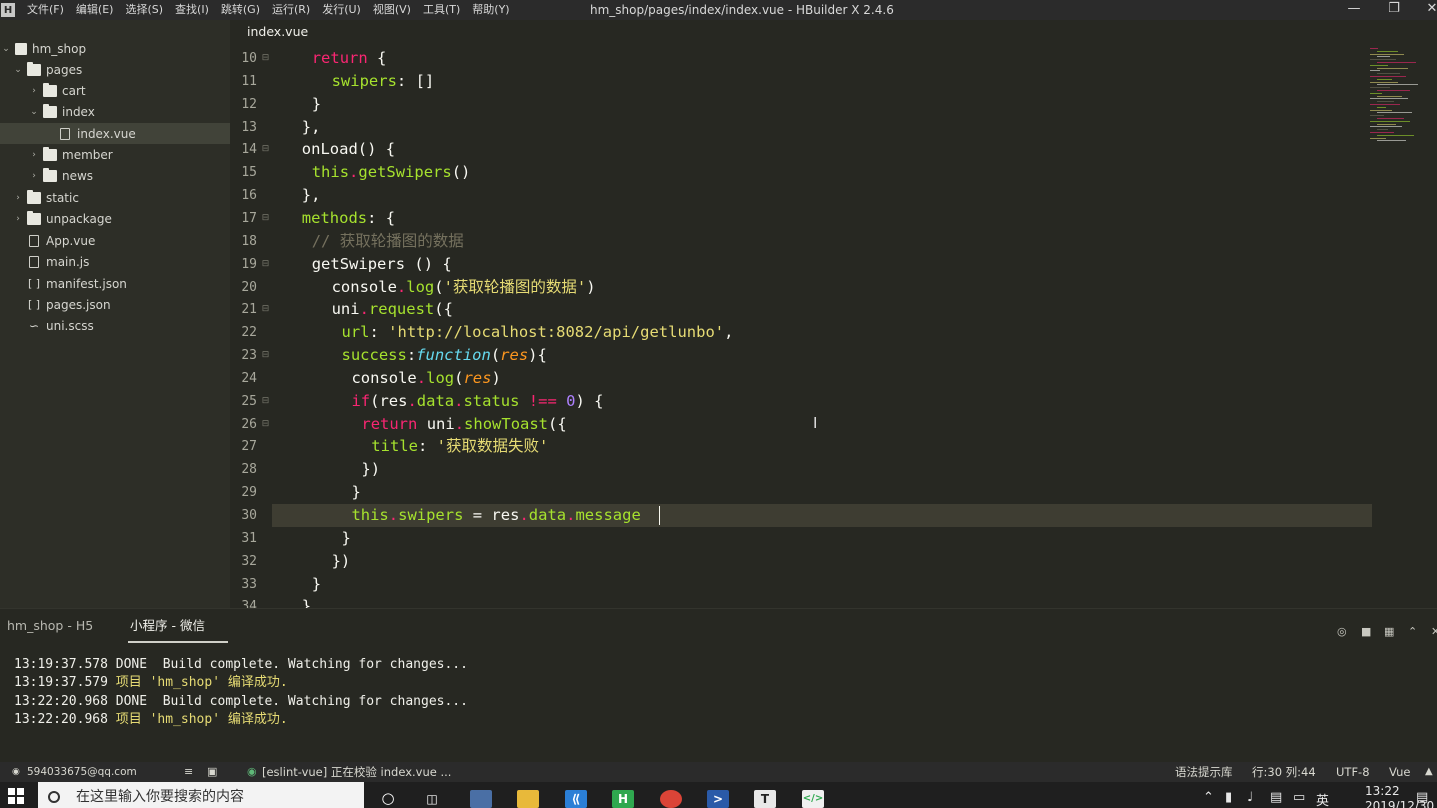 The width and height of the screenshot is (1437, 808). What do you see at coordinates (115, 240) in the screenshot?
I see `tree-item-app-vue: App.vue` at bounding box center [115, 240].